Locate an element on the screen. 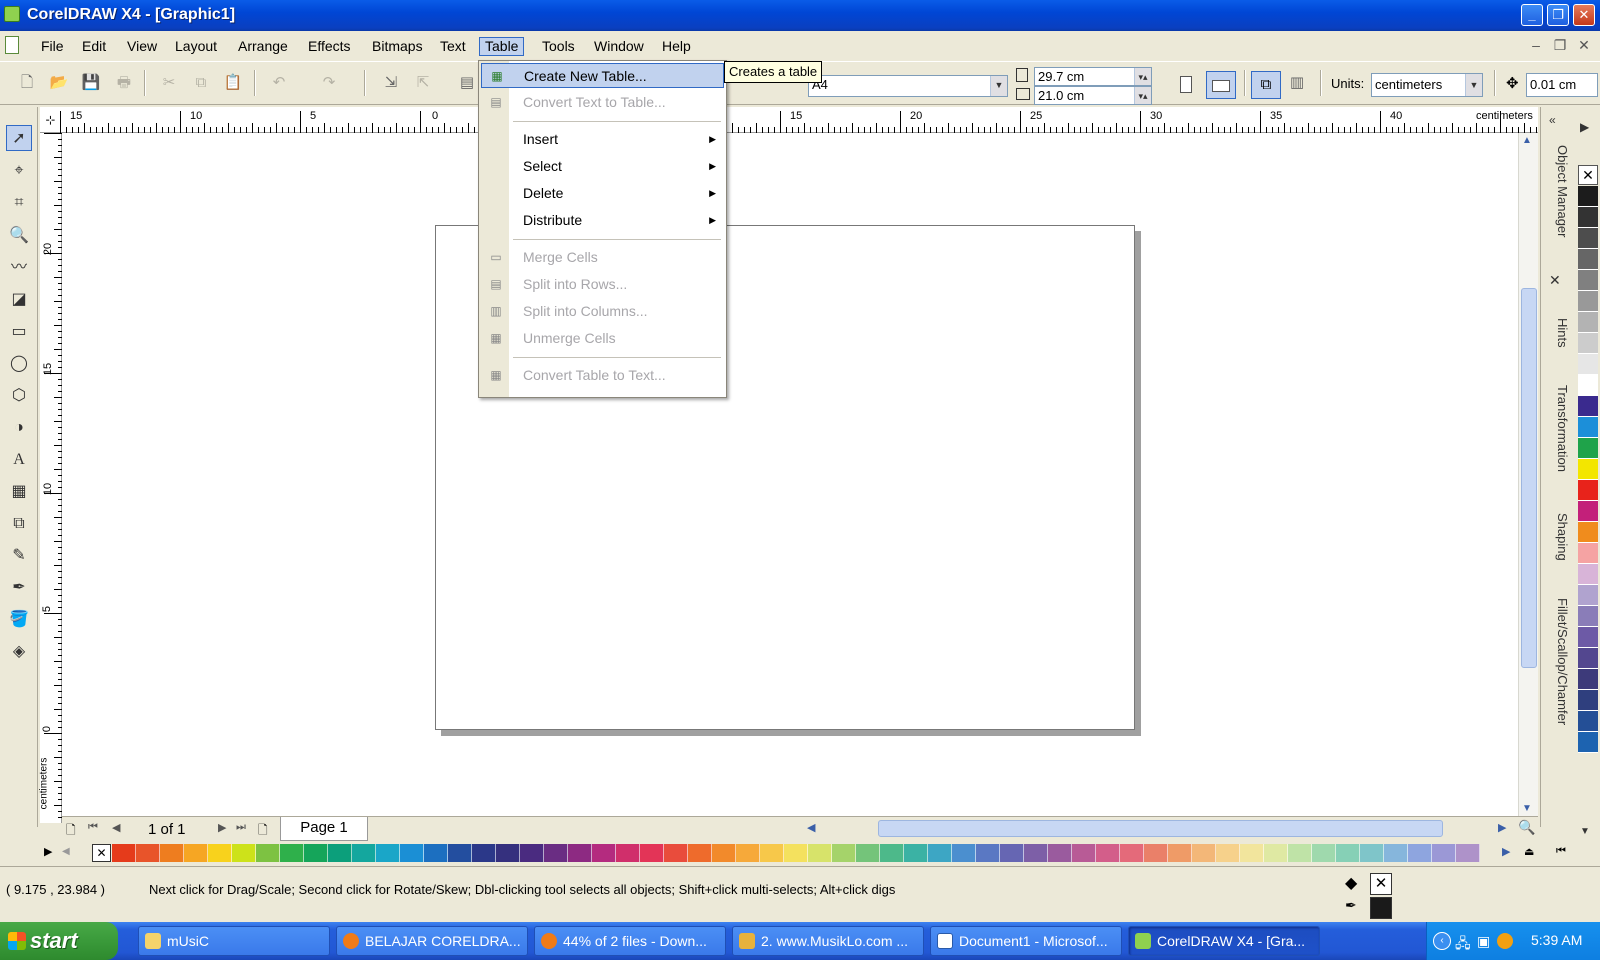 This screenshot has width=1600, height=960. units-select: centimeters ▼ is located at coordinates (1427, 85).